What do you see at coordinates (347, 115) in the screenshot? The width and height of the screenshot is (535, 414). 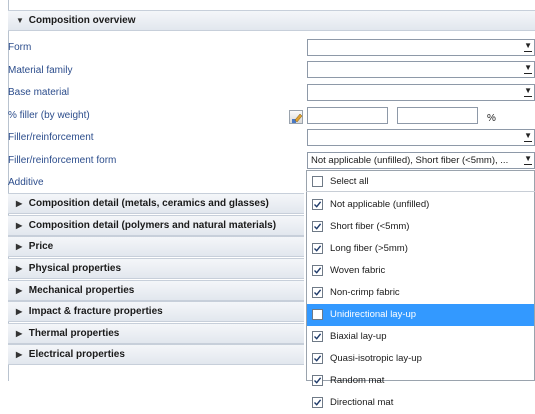 I see `filler-min-input` at bounding box center [347, 115].